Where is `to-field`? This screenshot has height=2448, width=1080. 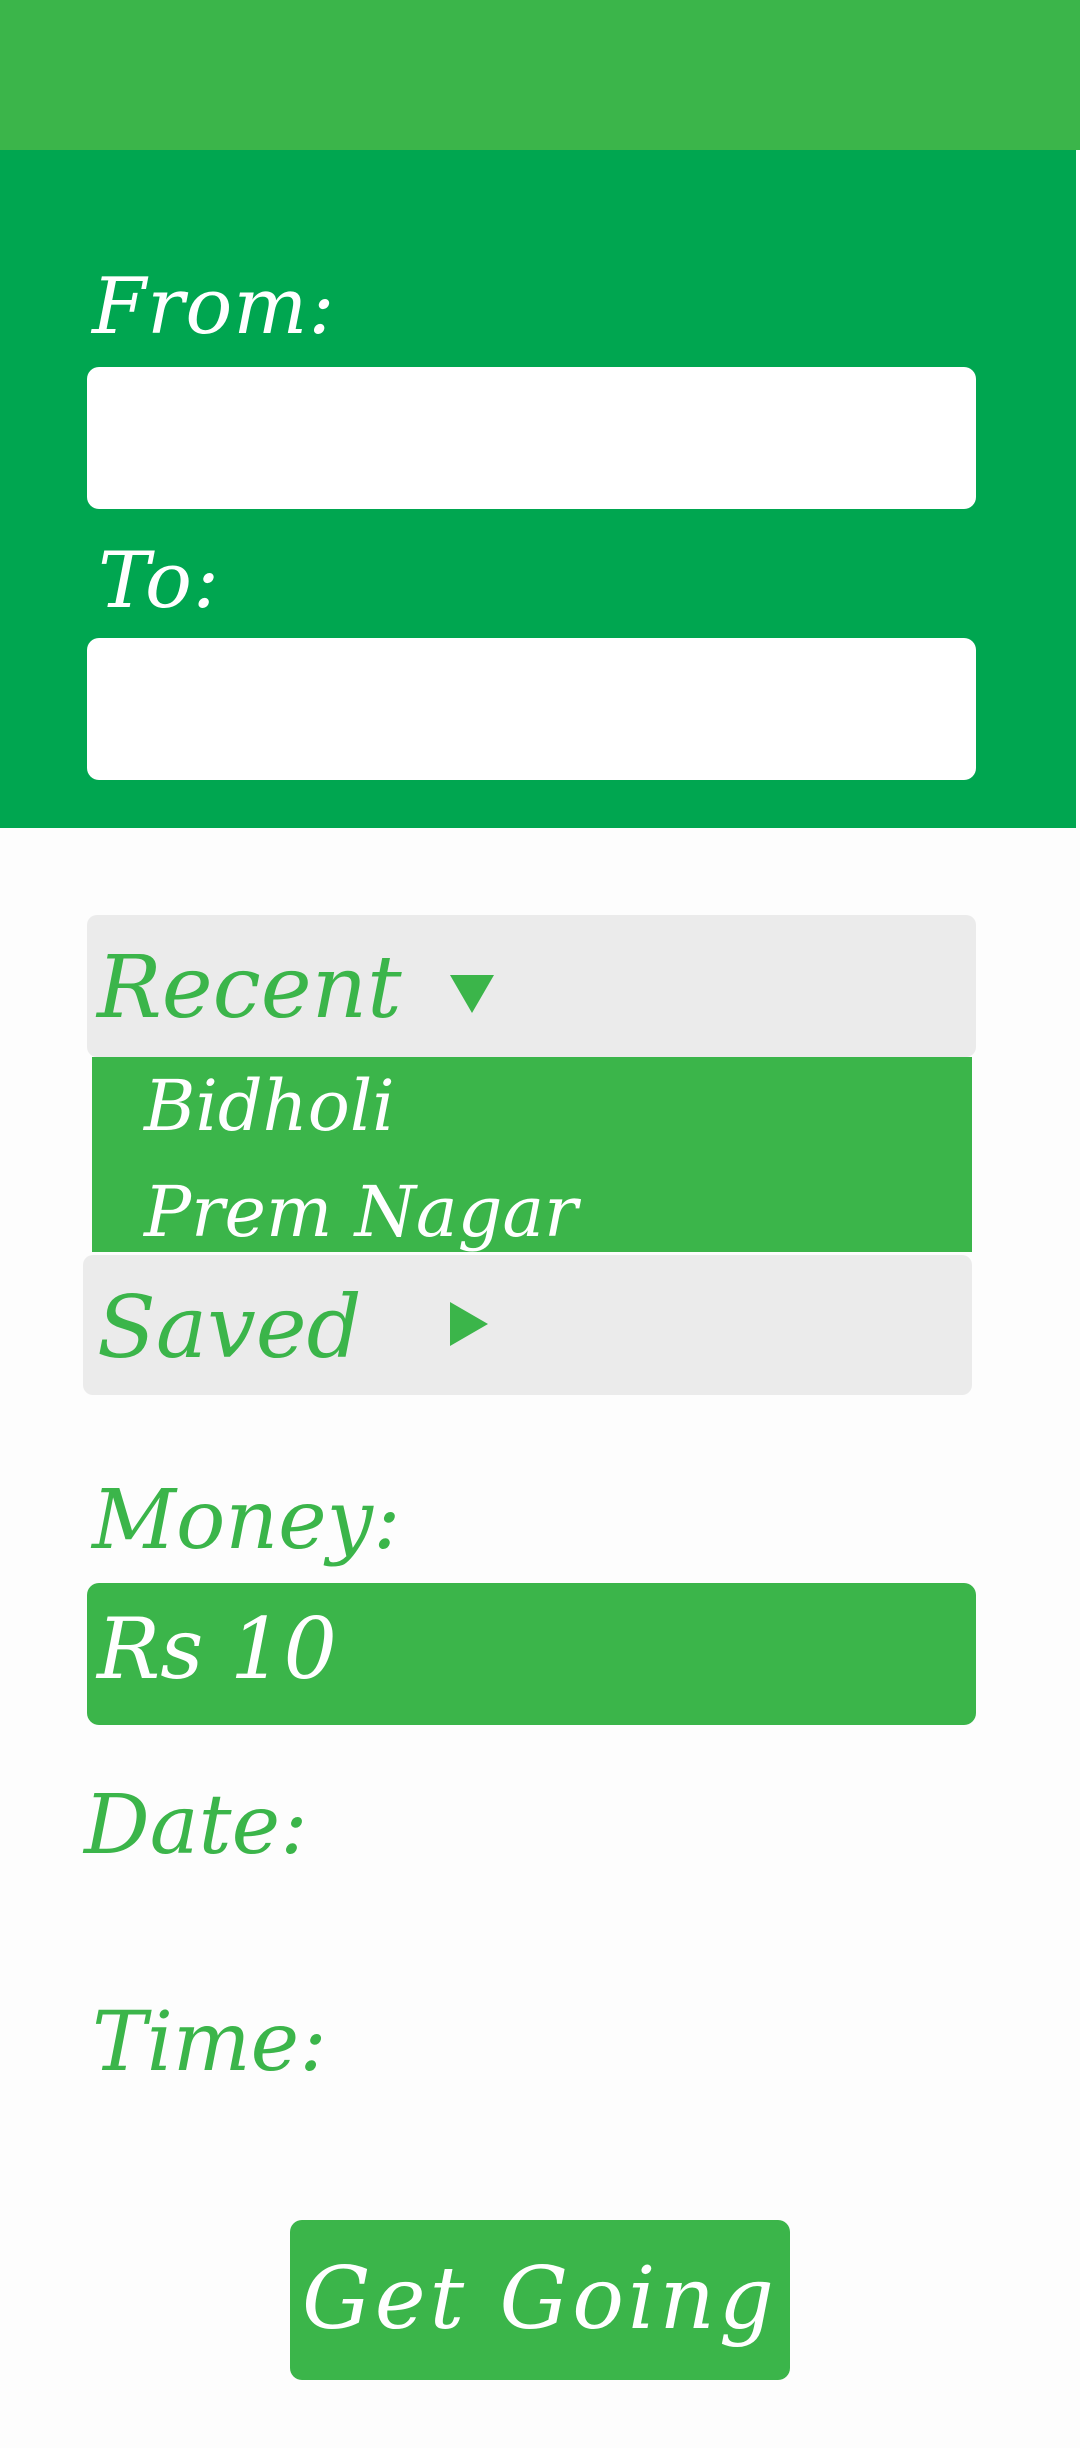
to-field is located at coordinates (531, 709).